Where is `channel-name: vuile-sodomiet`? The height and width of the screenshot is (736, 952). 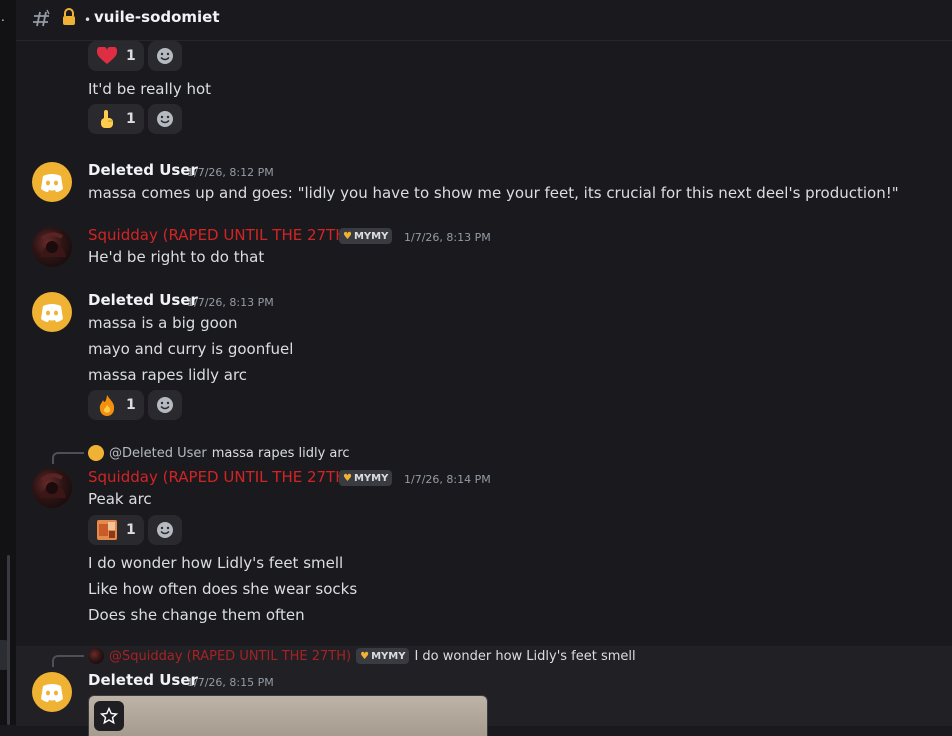 channel-name: vuile-sodomiet is located at coordinates (157, 17).